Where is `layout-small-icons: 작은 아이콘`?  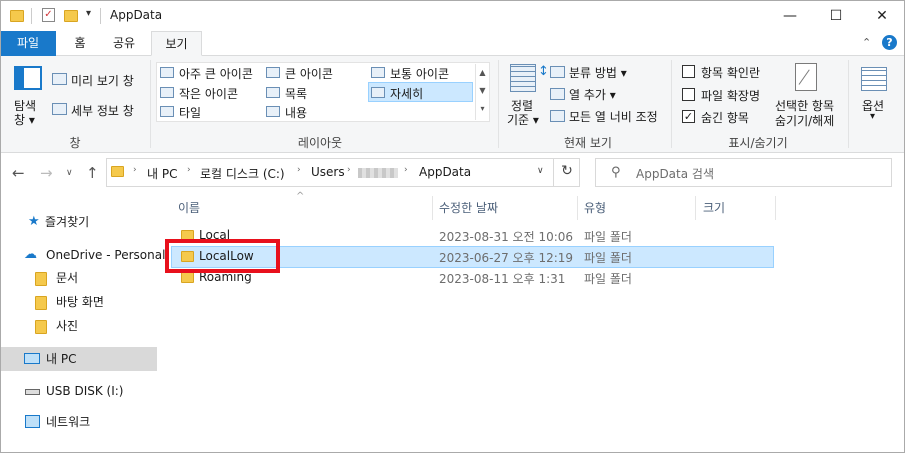 layout-small-icons: 작은 아이콘 is located at coordinates (208, 93).